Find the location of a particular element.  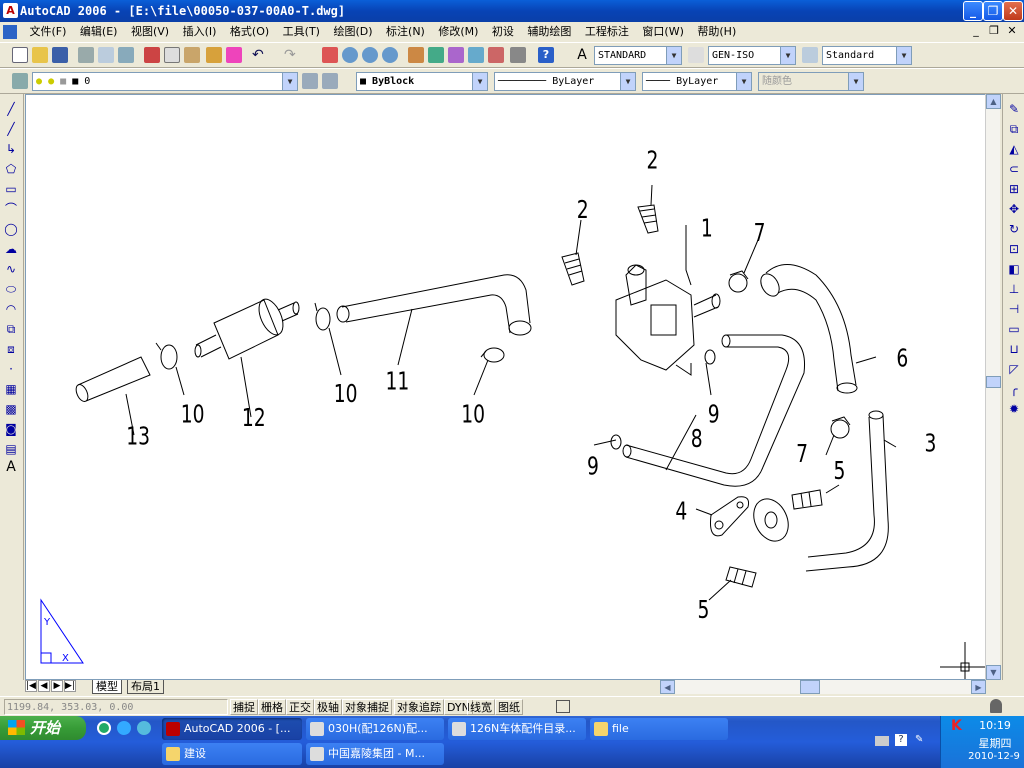

layer-previous-icon is located at coordinates (330, 81).